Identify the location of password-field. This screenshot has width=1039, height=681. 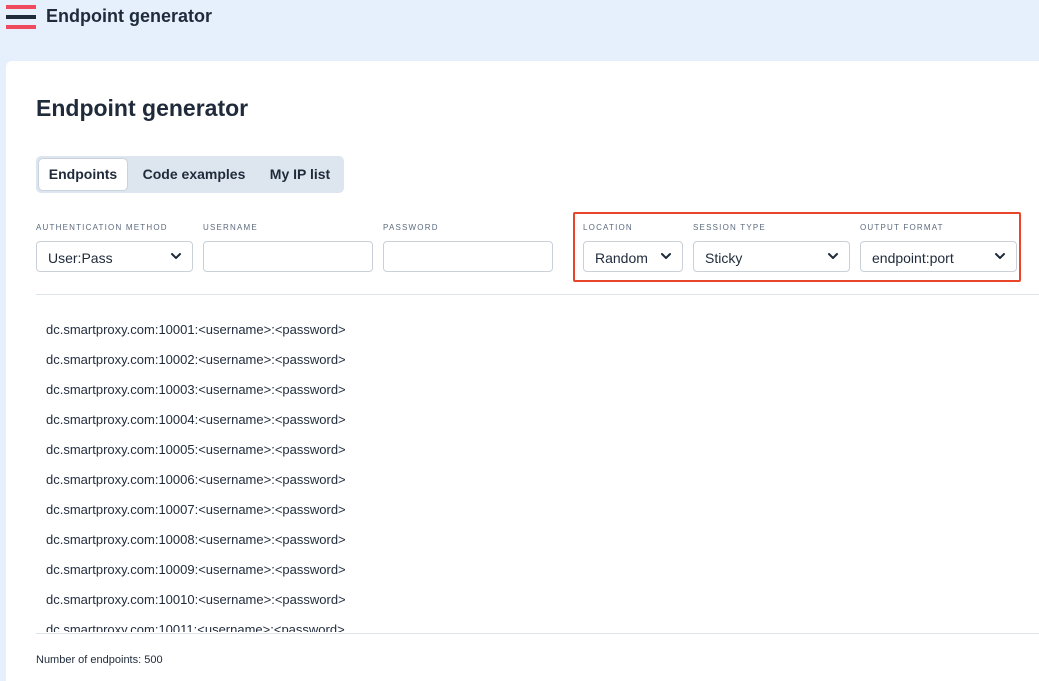
(468, 256).